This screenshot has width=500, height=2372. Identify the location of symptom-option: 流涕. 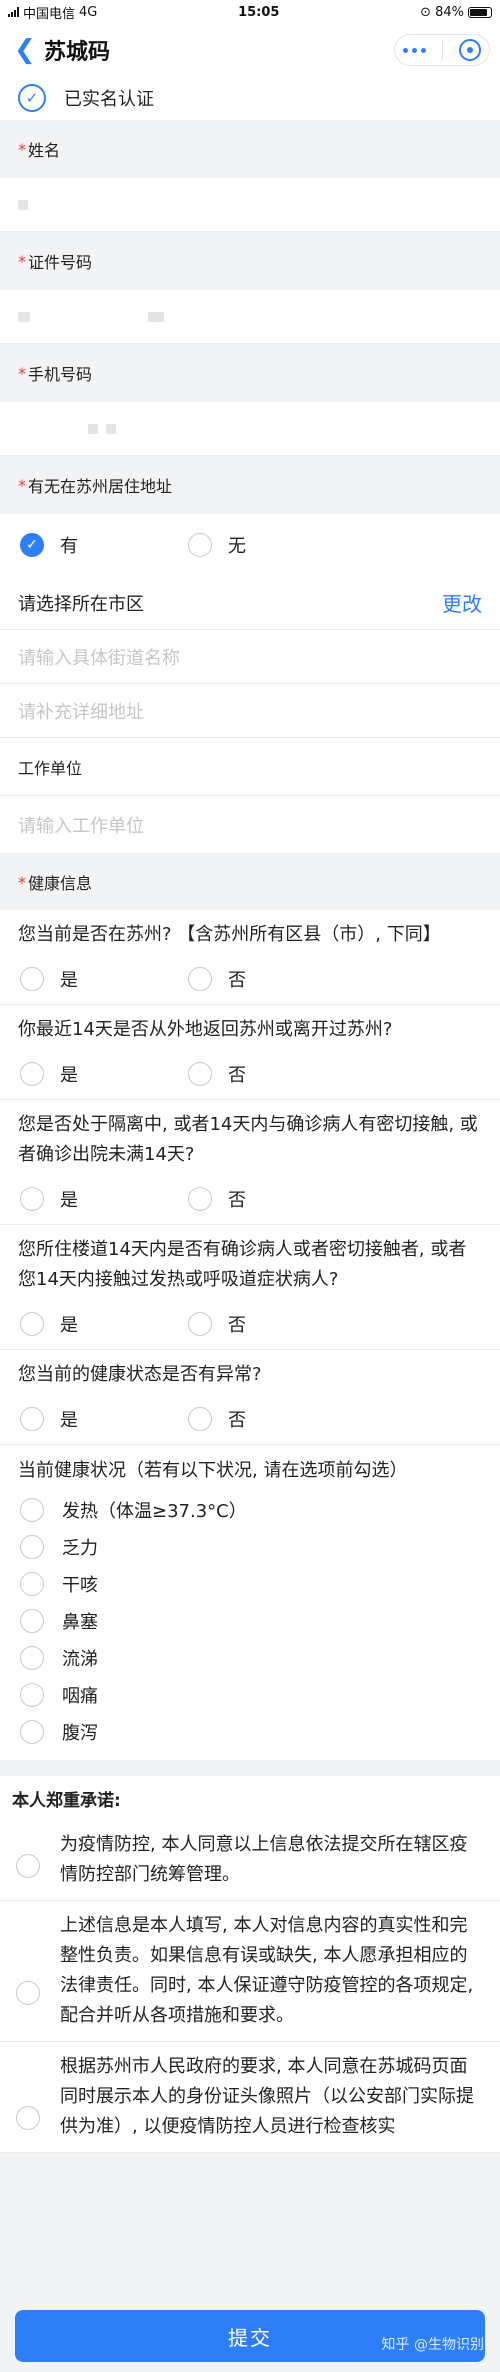
(250, 1657).